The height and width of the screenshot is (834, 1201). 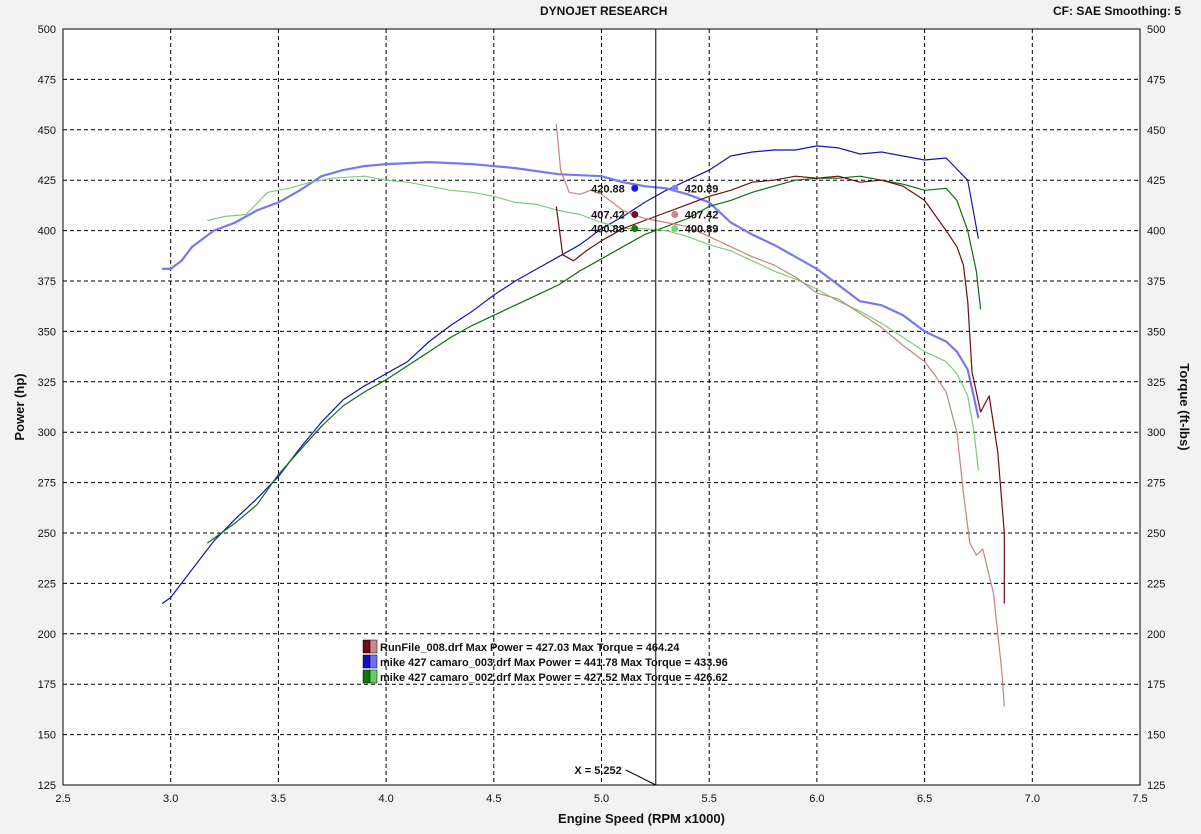 I want to click on y2-tick-label: 225, so click(x=1156, y=584).